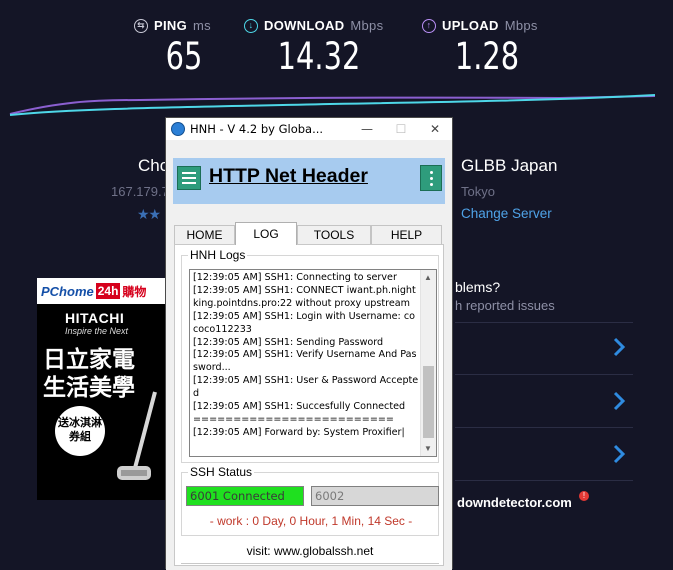 Image resolution: width=673 pixels, height=570 pixels. I want to click on isp-ip: 167.179.7, so click(140, 191).